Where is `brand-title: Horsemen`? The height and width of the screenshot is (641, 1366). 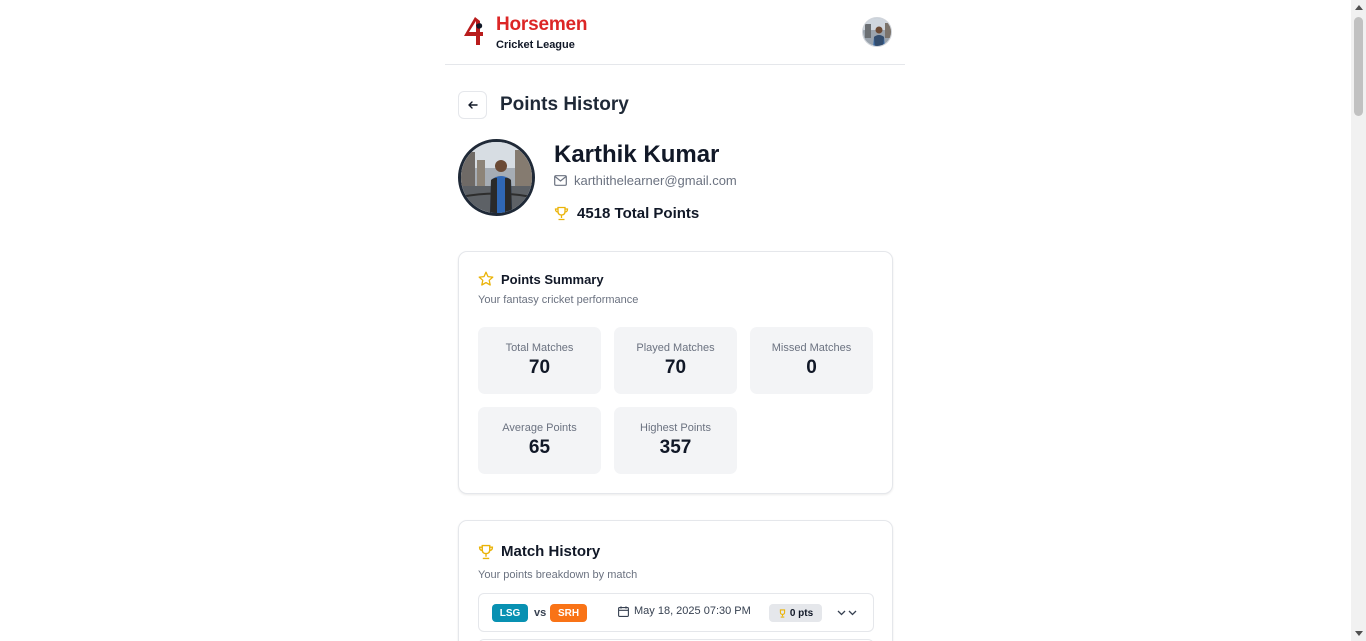
brand-title: Horsemen is located at coordinates (542, 25).